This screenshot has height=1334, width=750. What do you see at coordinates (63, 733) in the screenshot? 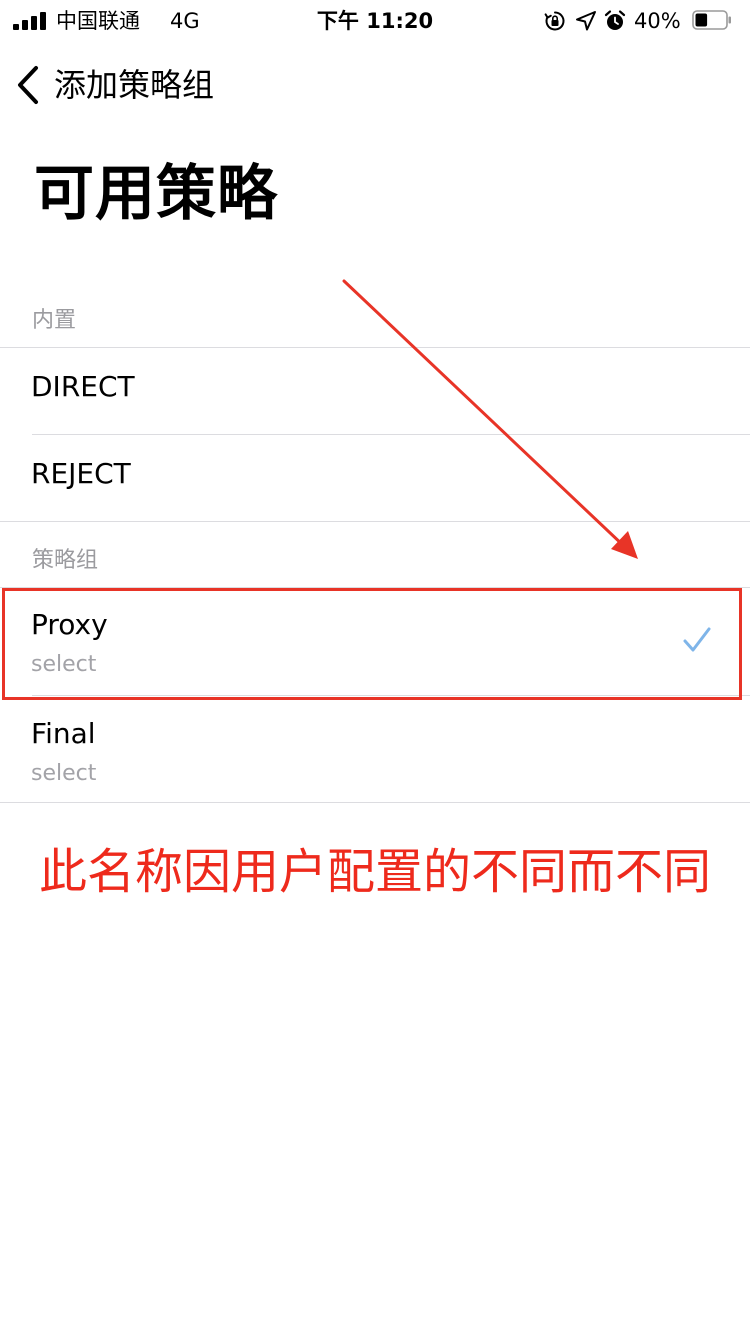
I see `list-item-title: Final` at bounding box center [63, 733].